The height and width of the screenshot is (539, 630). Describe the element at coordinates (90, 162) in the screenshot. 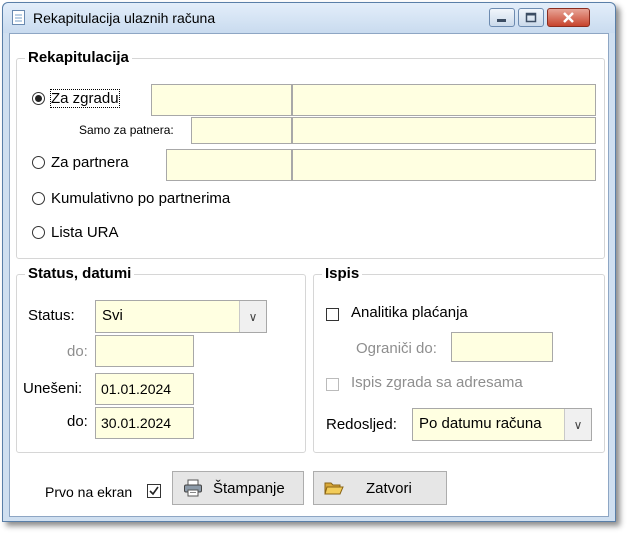

I see `radio-label: Za partnera` at that location.